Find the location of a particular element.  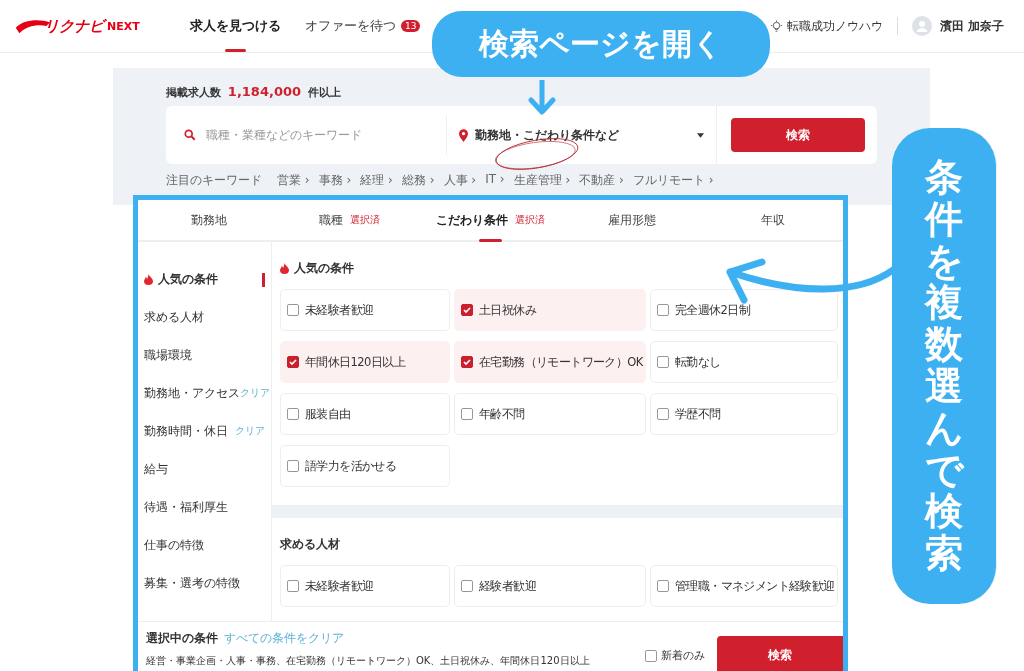

down-arrow is located at coordinates (542, 98).